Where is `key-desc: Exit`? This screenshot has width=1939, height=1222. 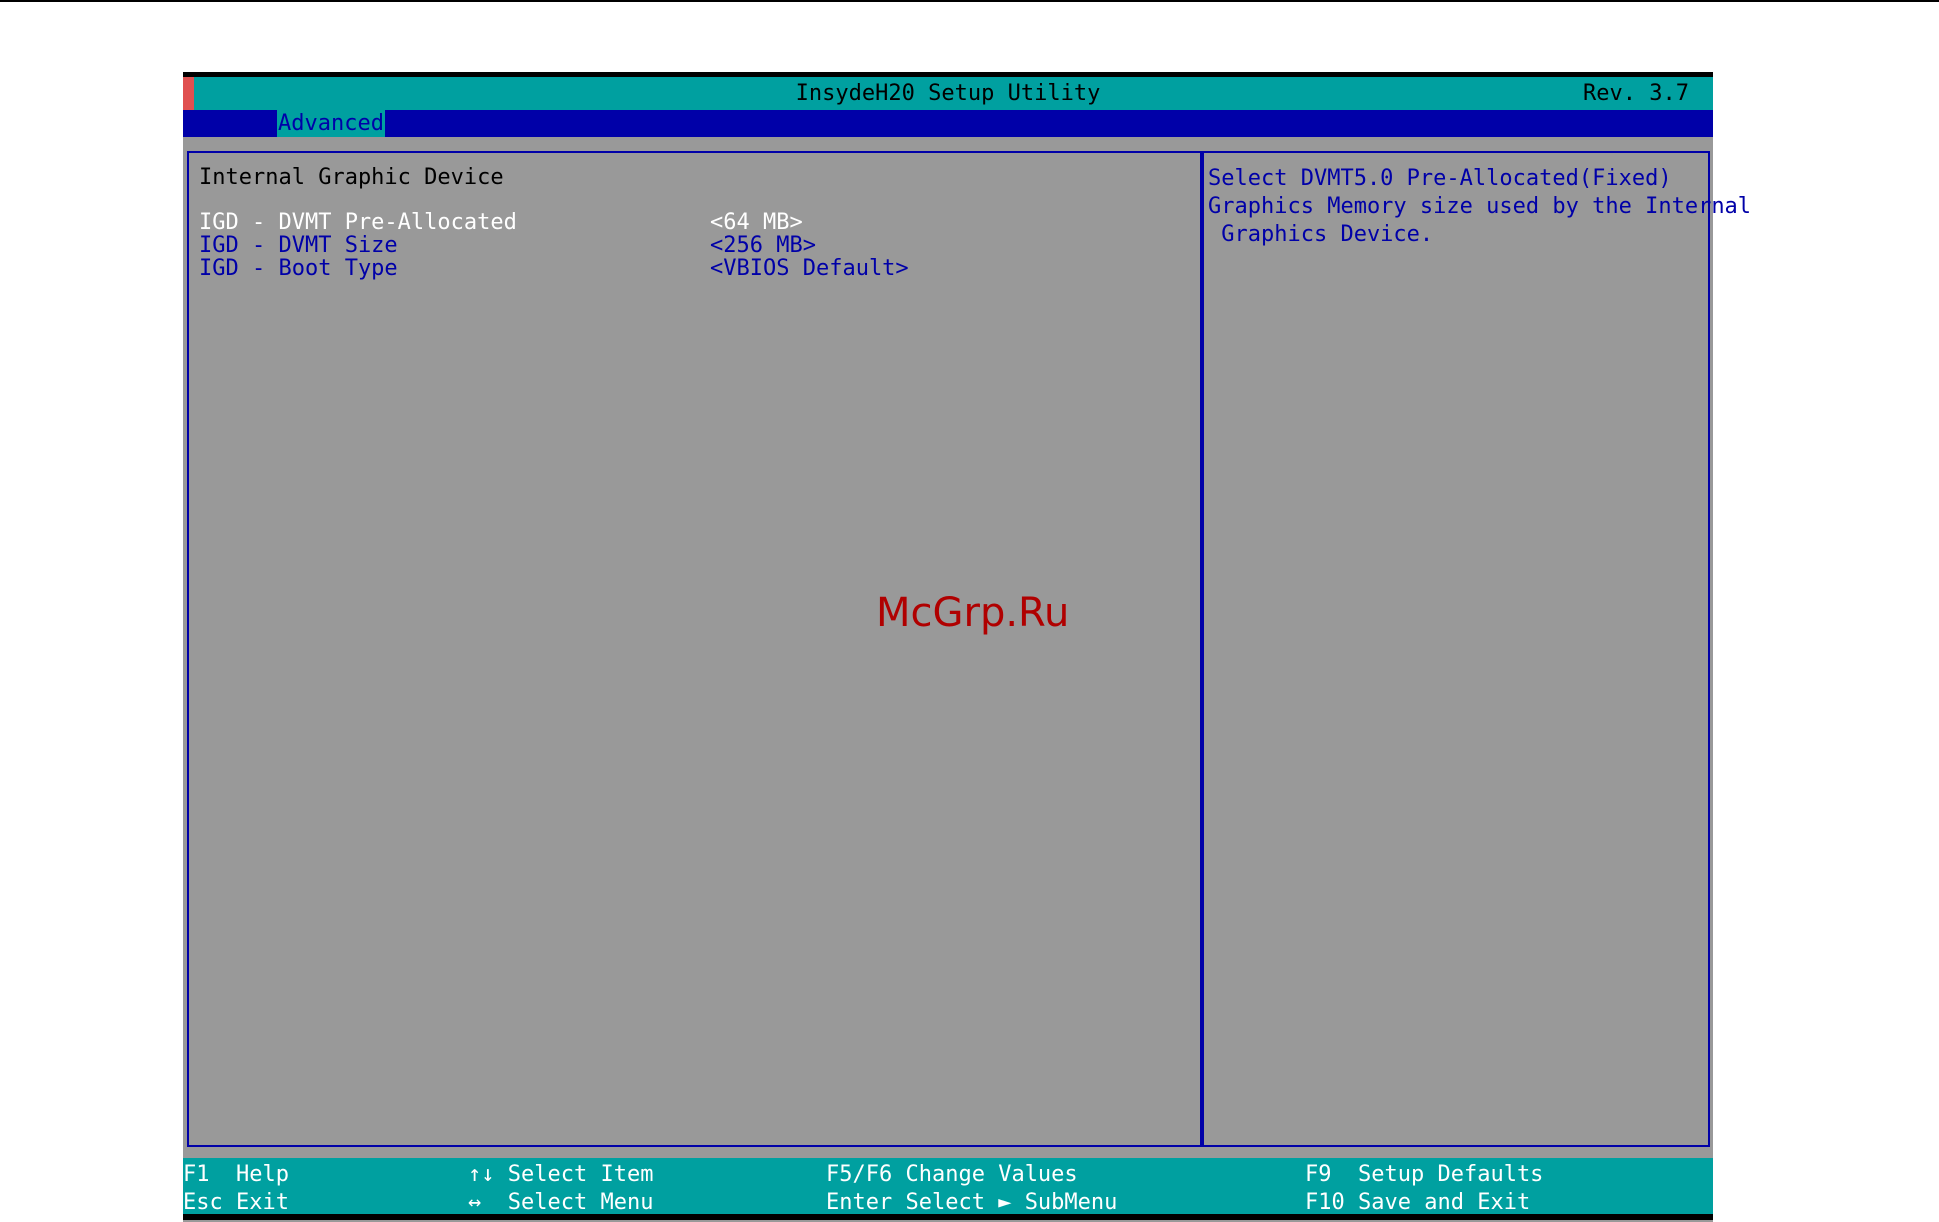
key-desc: Exit is located at coordinates (262, 1202).